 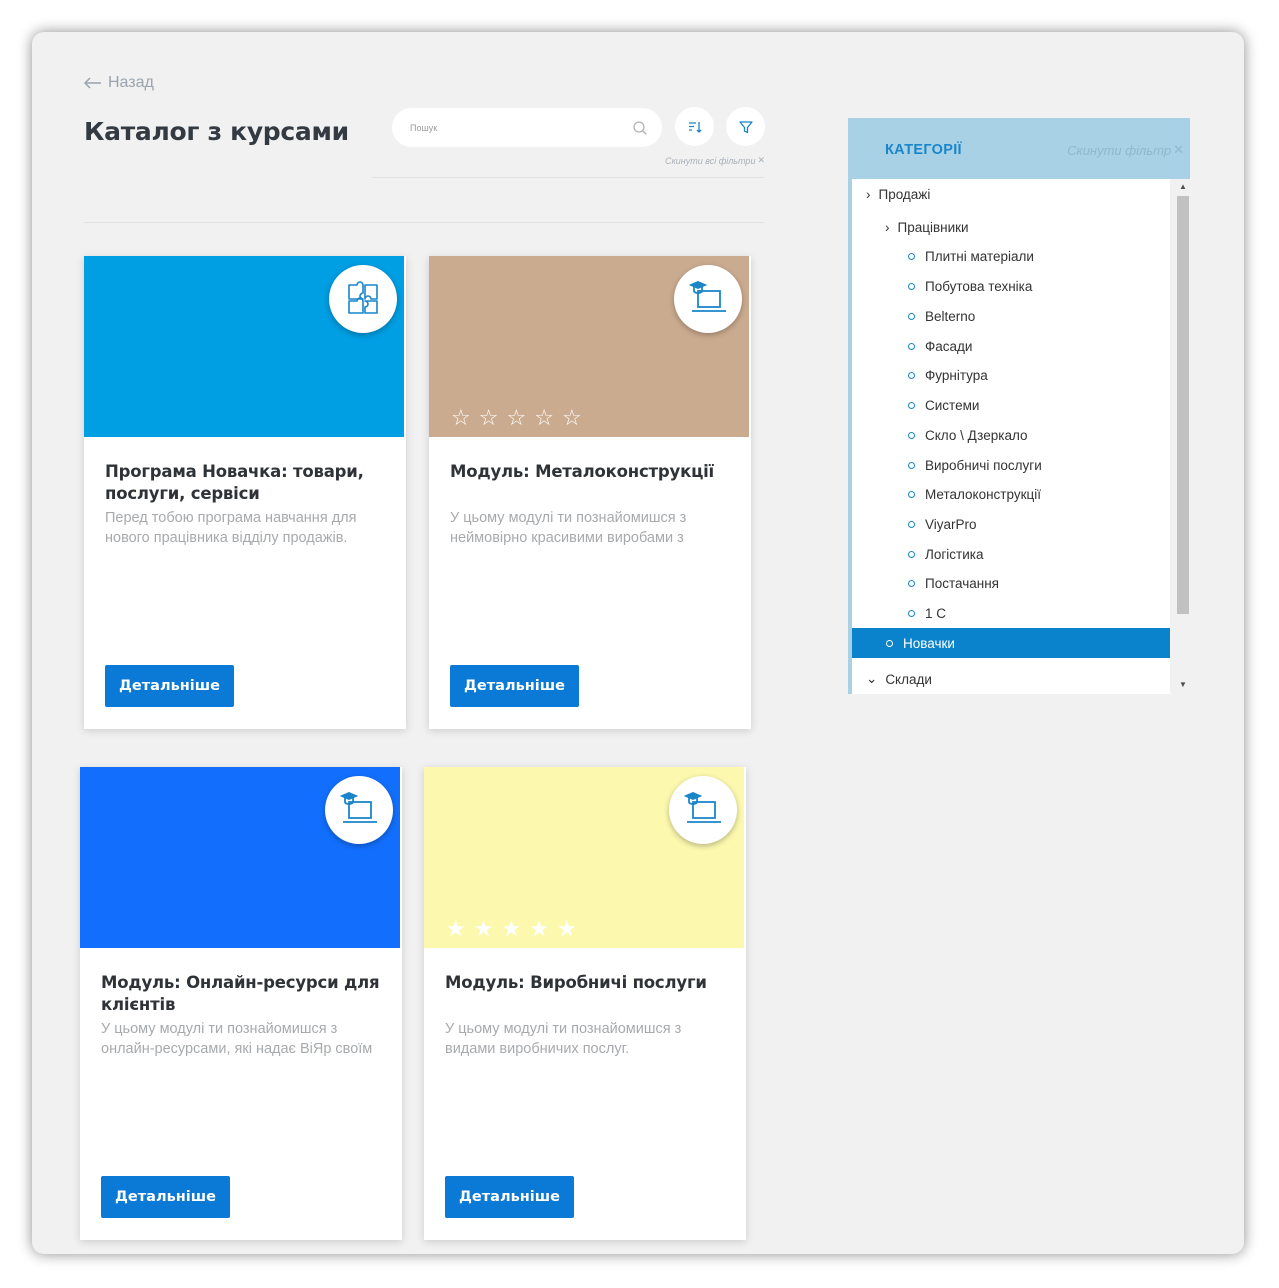 I want to click on category-item: Постачання, so click(x=1011, y=583).